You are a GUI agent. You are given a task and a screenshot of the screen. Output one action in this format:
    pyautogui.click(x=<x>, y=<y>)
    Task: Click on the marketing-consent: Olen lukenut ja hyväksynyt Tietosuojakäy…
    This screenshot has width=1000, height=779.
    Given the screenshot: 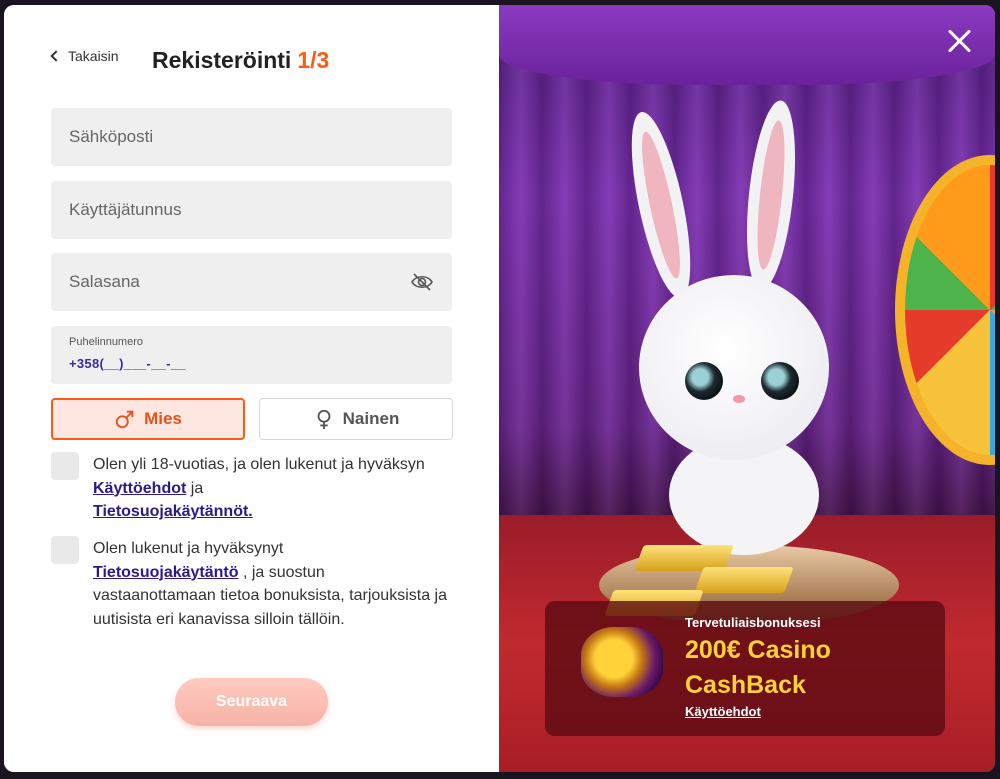 What is the action you would take?
    pyautogui.click(x=251, y=583)
    